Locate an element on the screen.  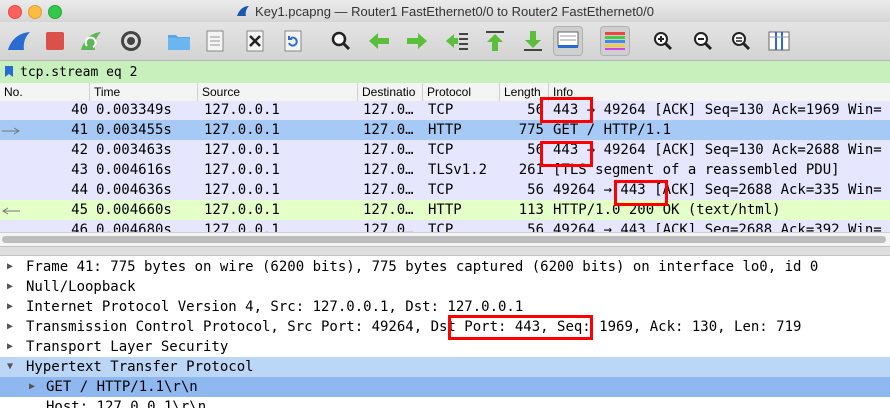
packet-cell-proto: TLSv1.2 is located at coordinates (458, 170).